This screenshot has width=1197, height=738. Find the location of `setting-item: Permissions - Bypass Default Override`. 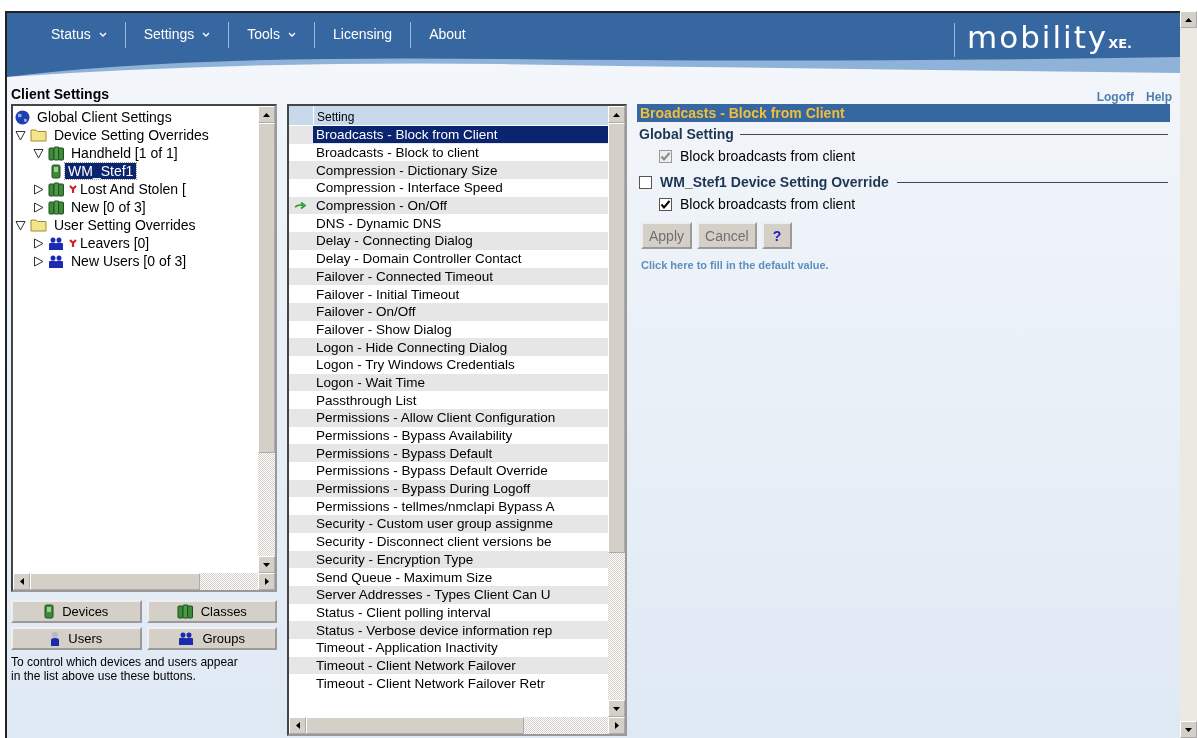

setting-item: Permissions - Bypass Default Override is located at coordinates (460, 471).